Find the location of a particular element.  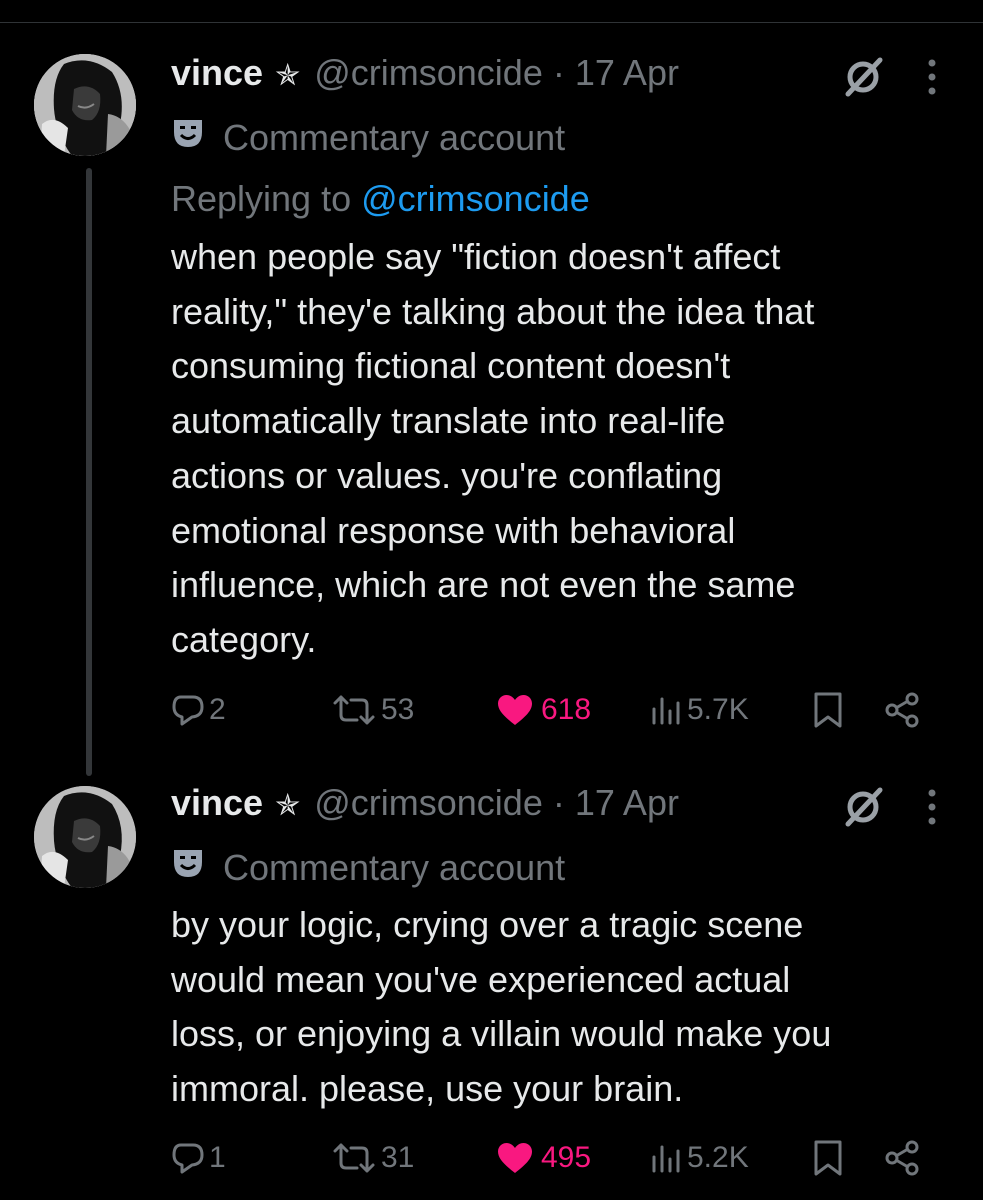

like-count: 618 is located at coordinates (566, 709).